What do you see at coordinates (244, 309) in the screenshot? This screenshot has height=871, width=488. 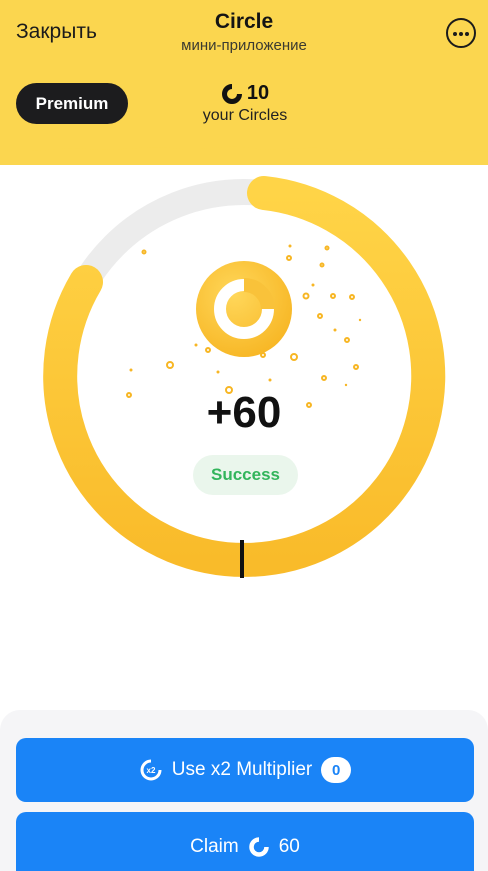 I see `coin-icon` at bounding box center [244, 309].